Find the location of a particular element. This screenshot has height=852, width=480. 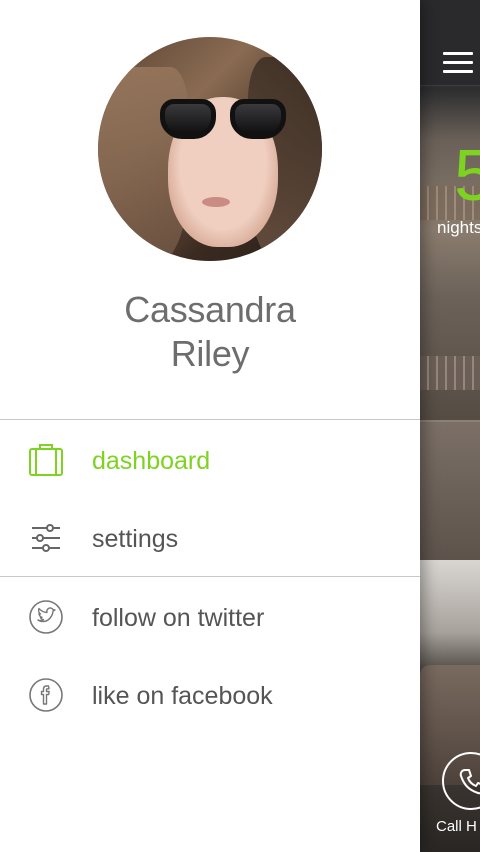

call-hotel-label: Call H is located at coordinates (456, 826).